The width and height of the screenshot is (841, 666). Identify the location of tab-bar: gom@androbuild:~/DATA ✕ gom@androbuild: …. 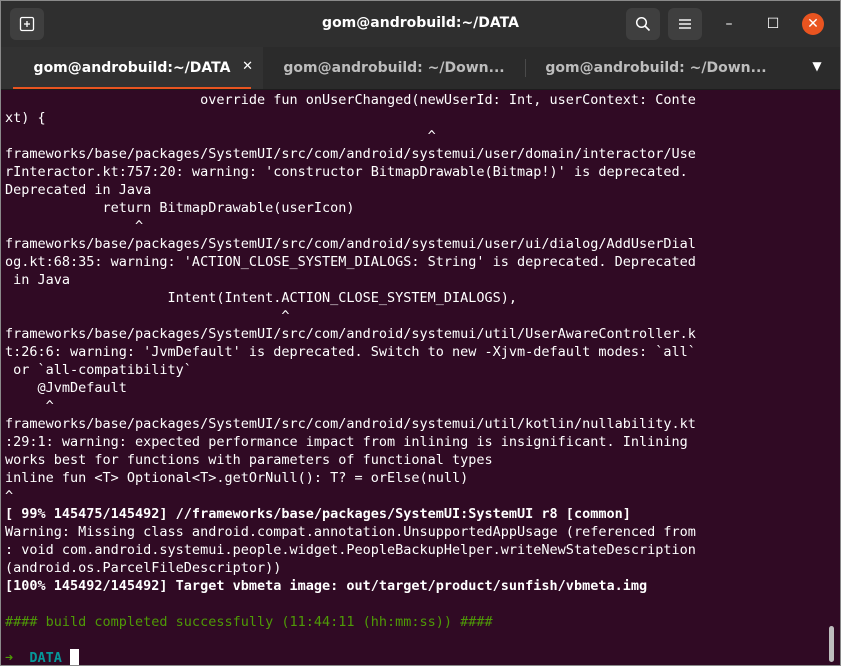
(420, 68).